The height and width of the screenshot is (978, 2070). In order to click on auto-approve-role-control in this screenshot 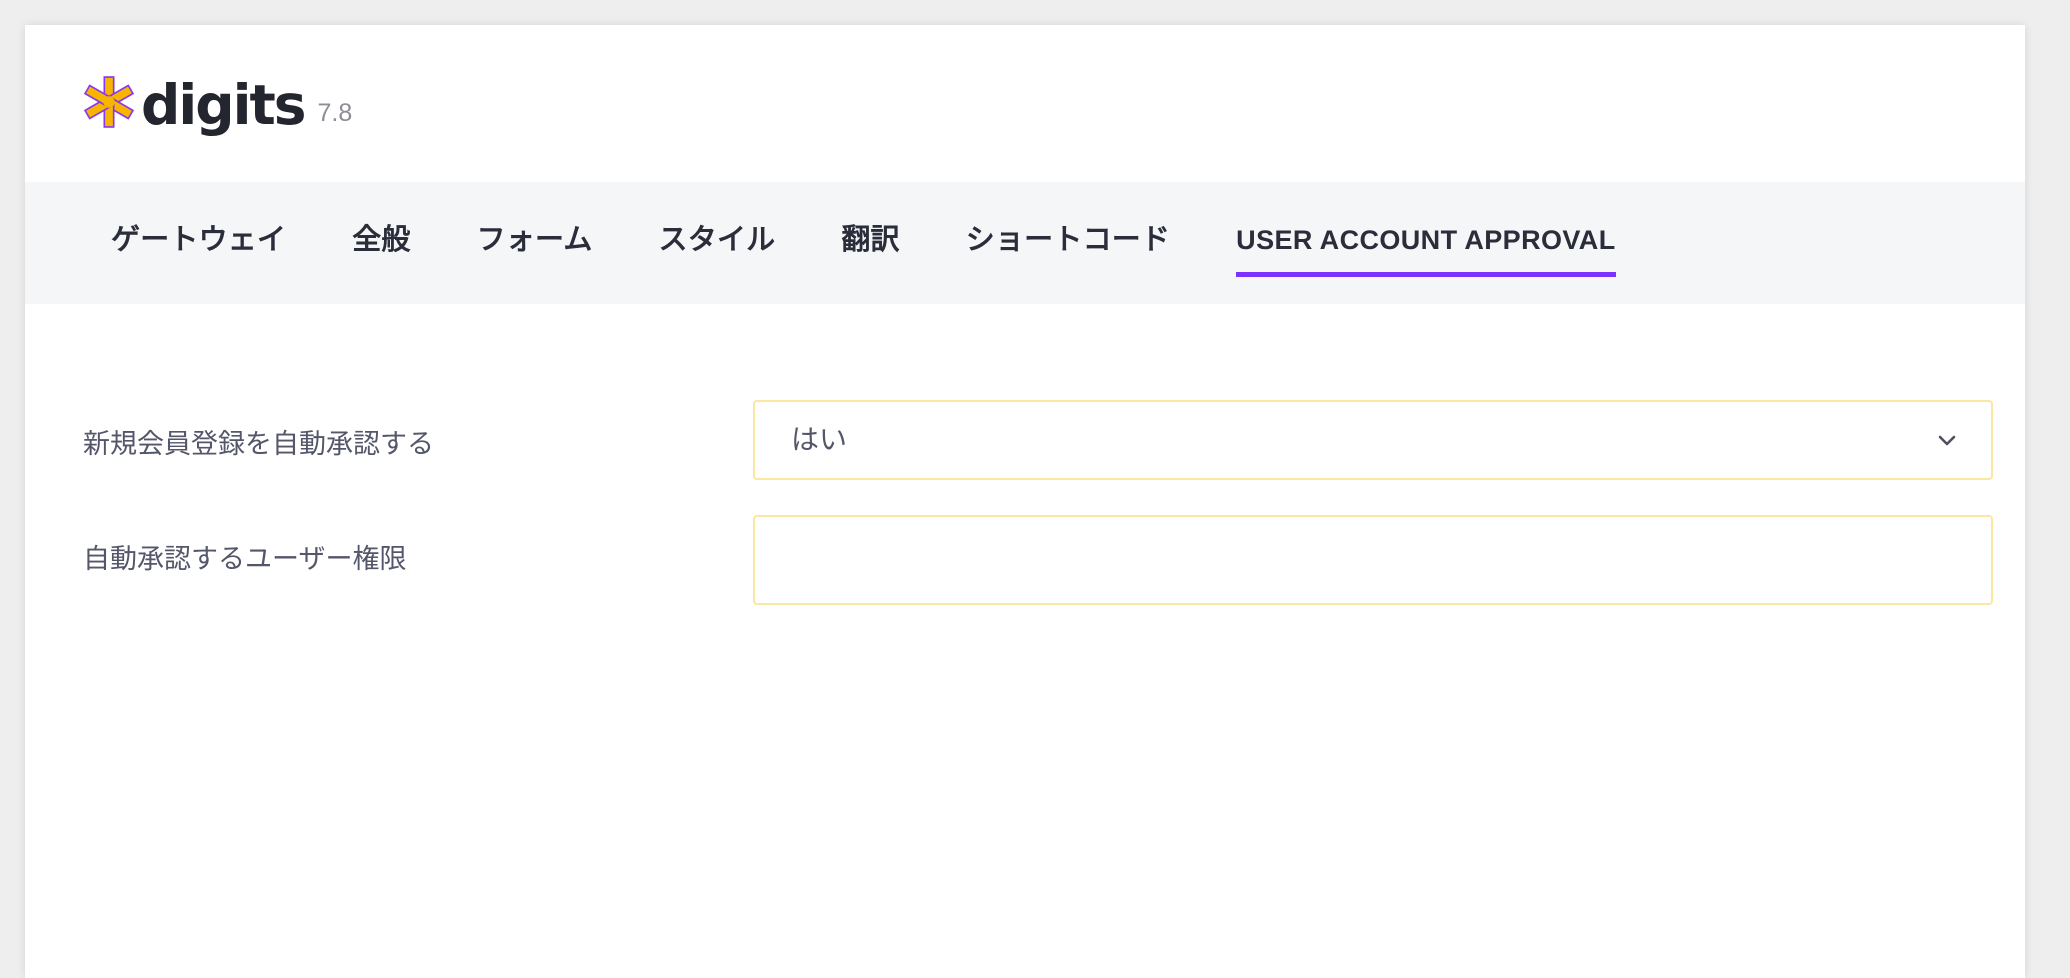, I will do `click(1373, 560)`.